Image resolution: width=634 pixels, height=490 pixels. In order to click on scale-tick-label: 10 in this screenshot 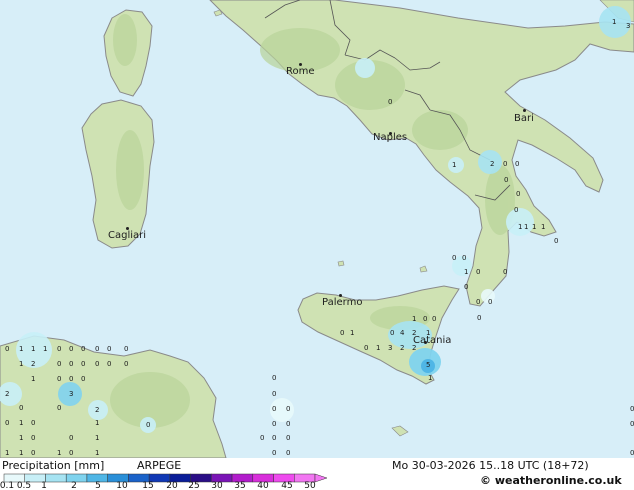, I will do `click(122, 485)`.